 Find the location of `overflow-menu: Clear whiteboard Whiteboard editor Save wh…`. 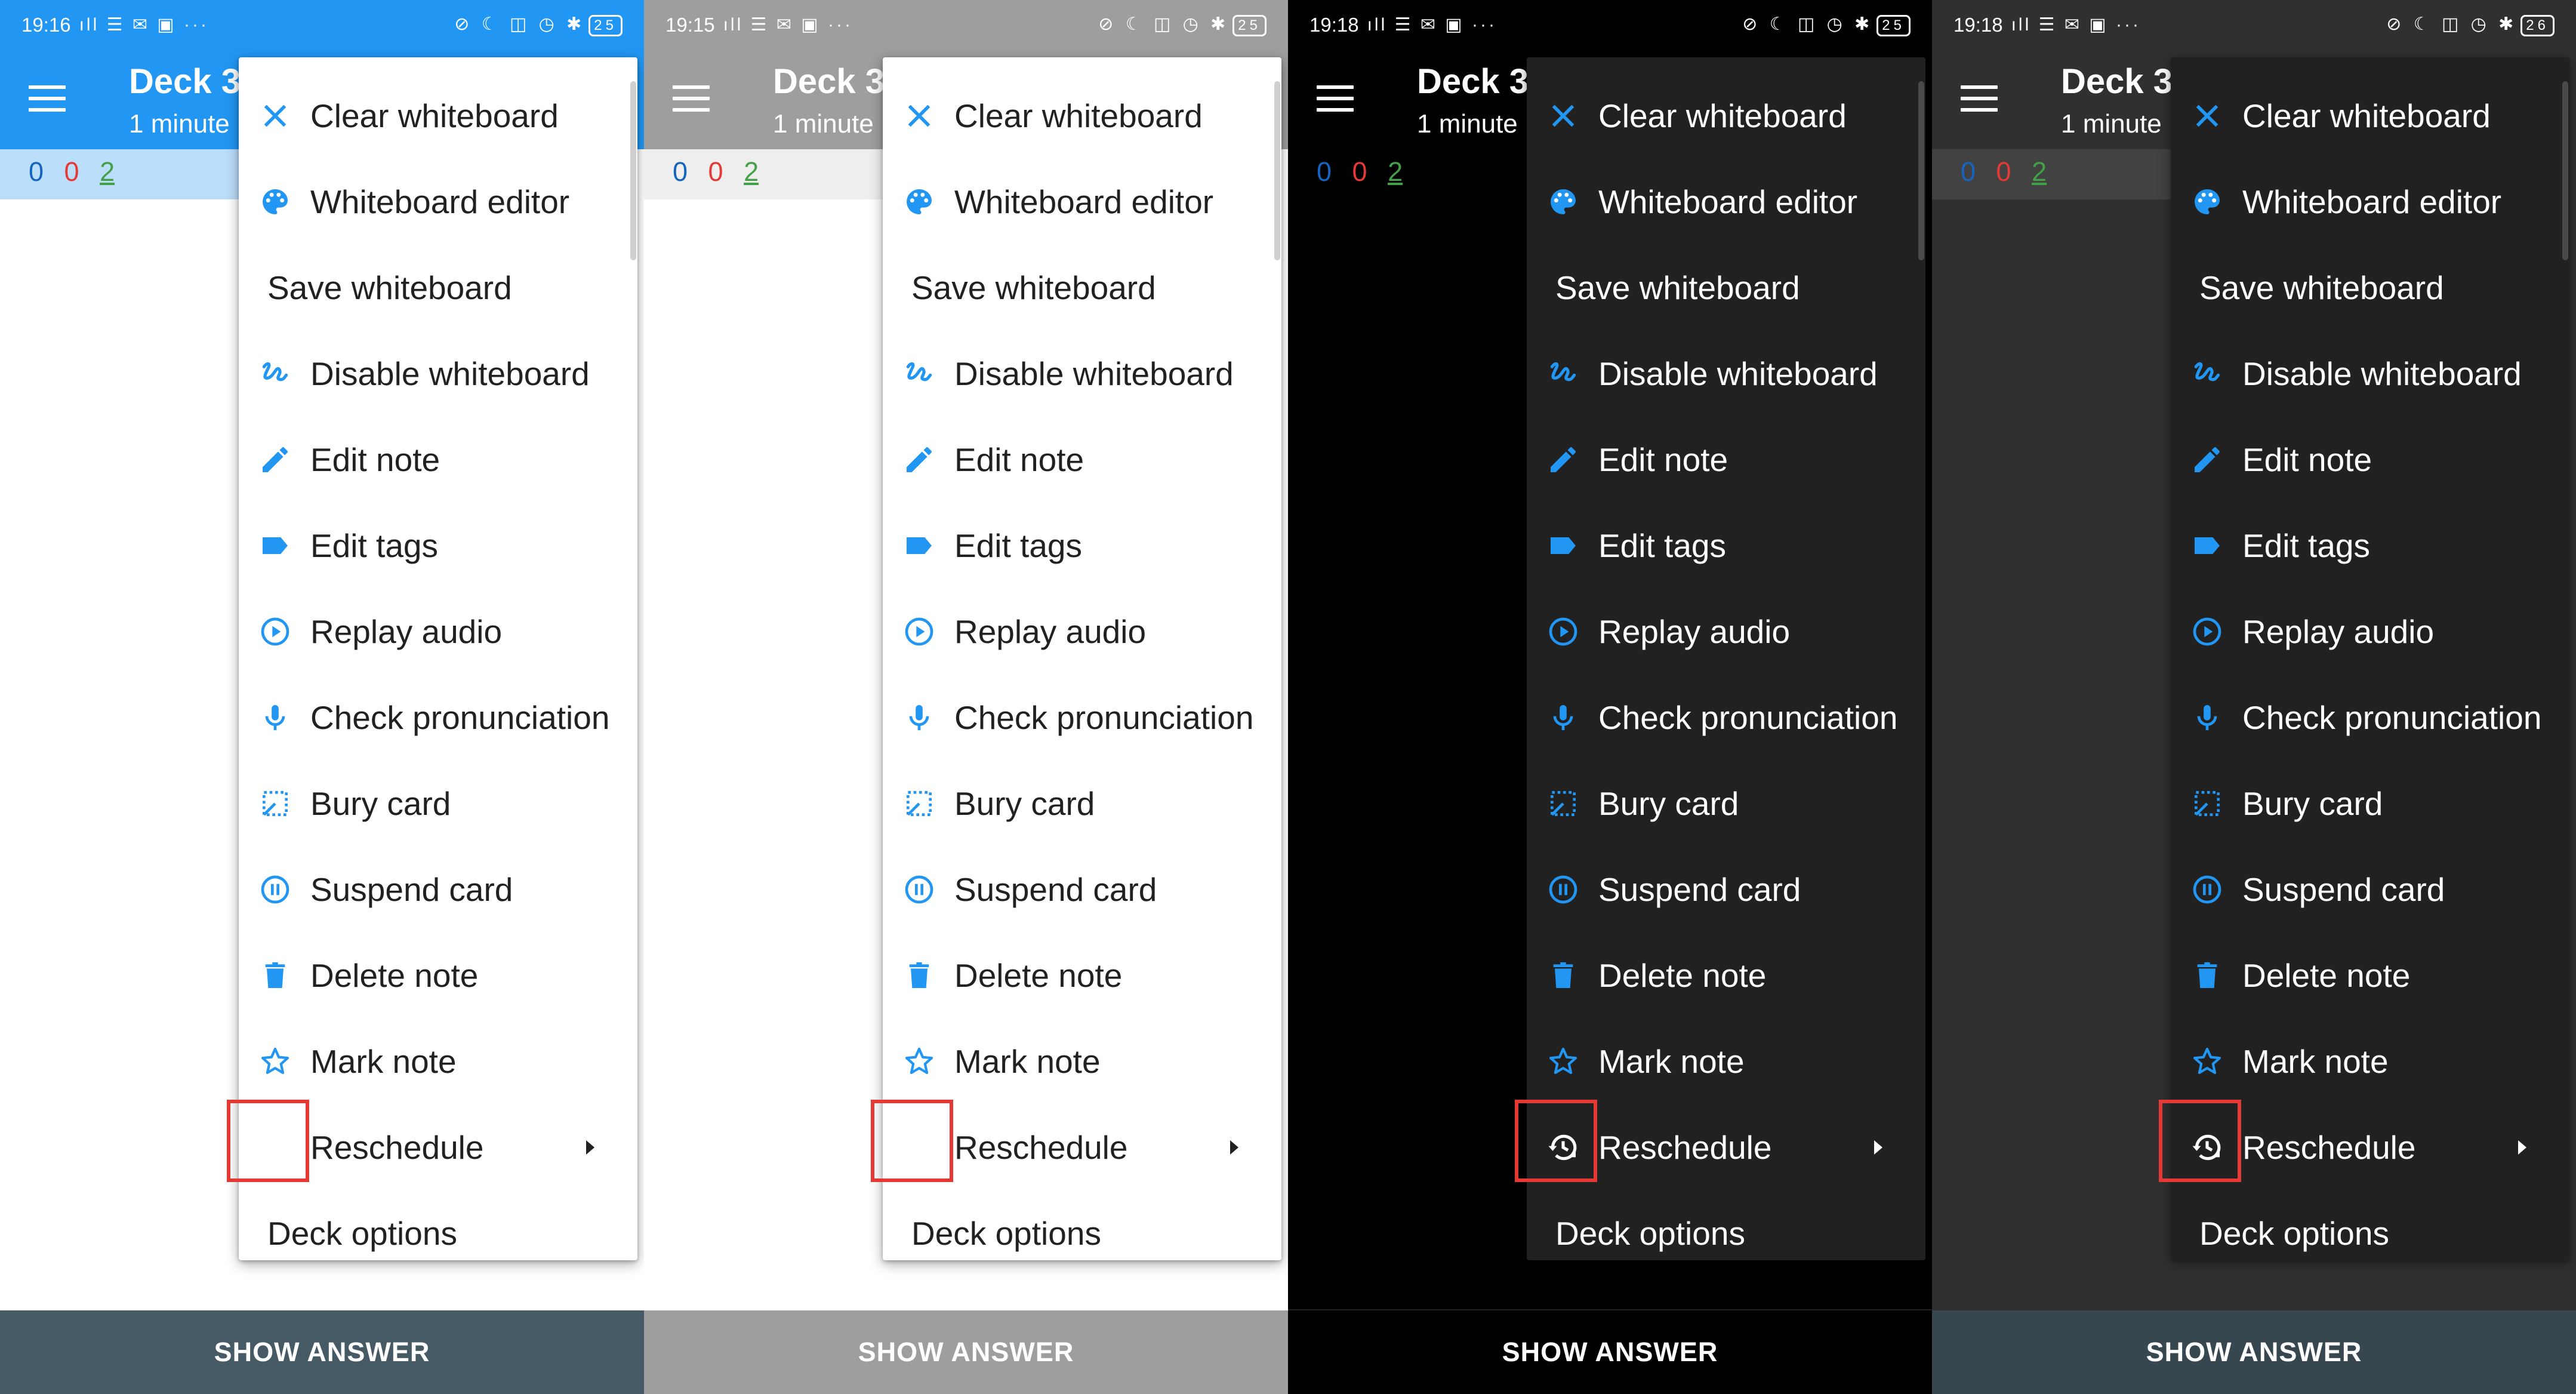

overflow-menu: Clear whiteboard Whiteboard editor Save wh… is located at coordinates (1076, 658).